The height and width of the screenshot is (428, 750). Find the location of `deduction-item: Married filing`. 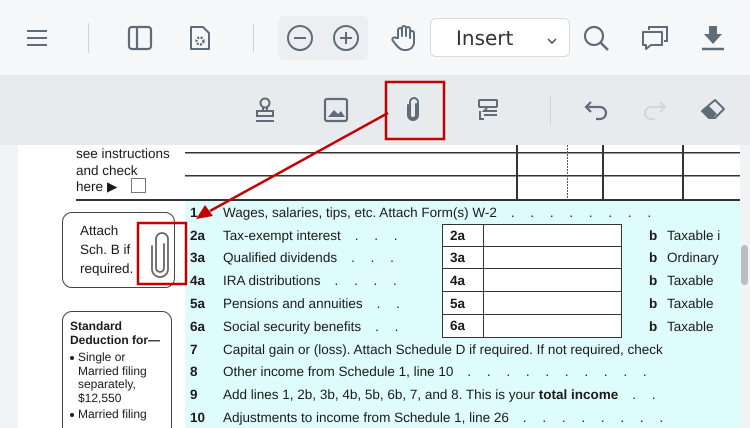

deduction-item: Married filing is located at coordinates (112, 415).